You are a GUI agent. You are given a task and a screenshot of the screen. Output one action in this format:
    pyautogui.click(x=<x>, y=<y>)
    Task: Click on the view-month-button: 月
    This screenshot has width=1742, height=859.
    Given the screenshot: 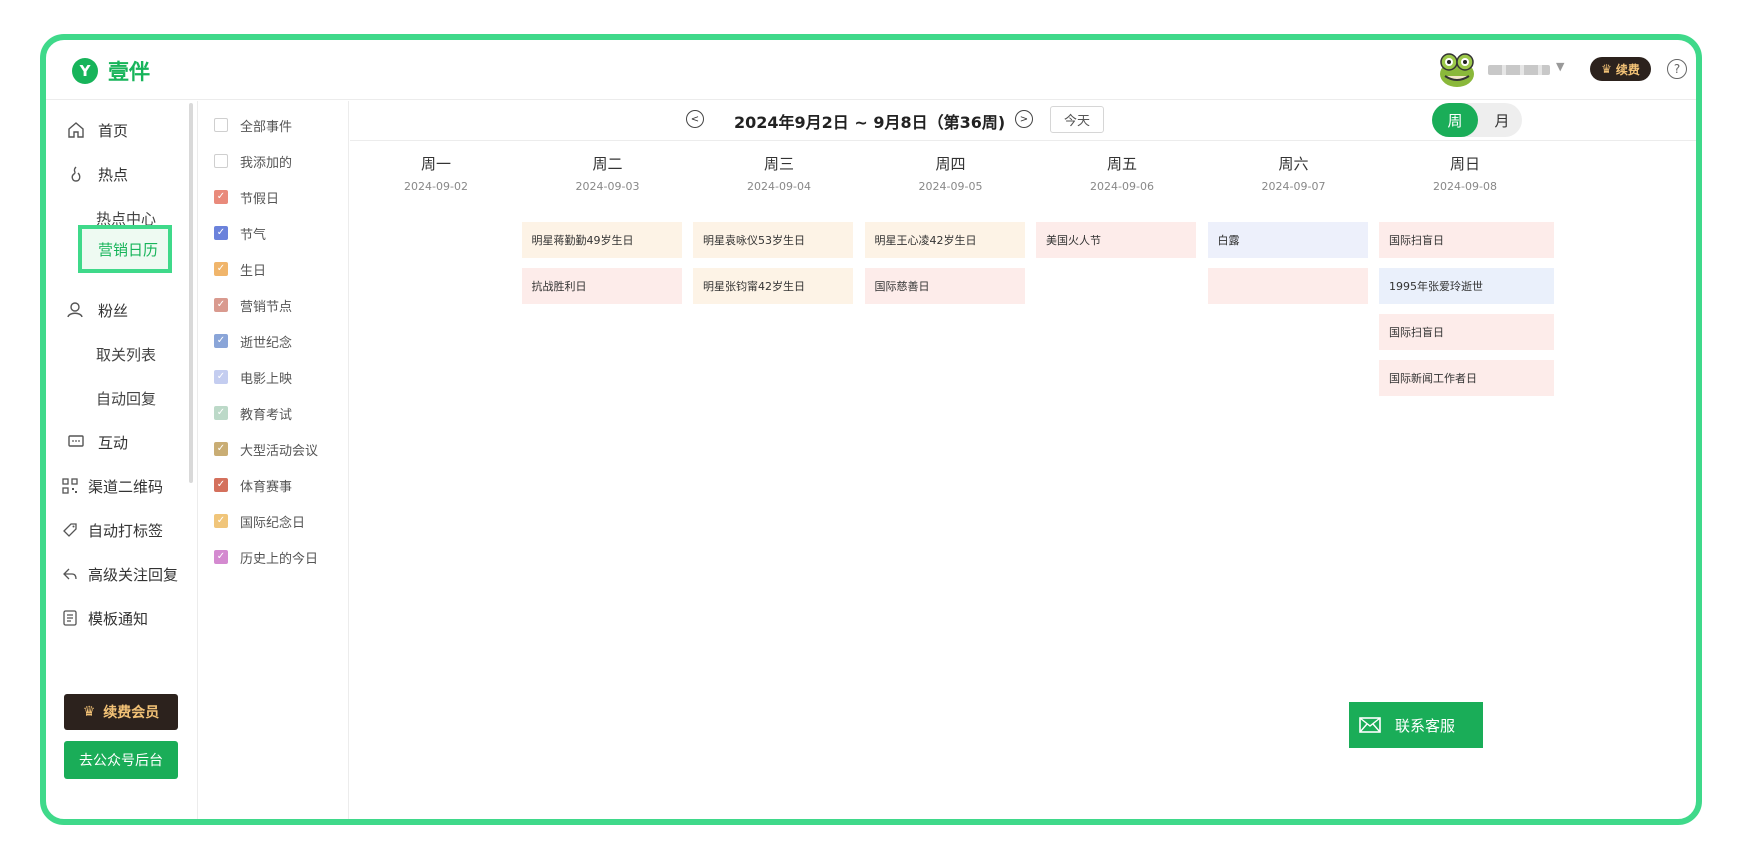 What is the action you would take?
    pyautogui.click(x=1502, y=120)
    